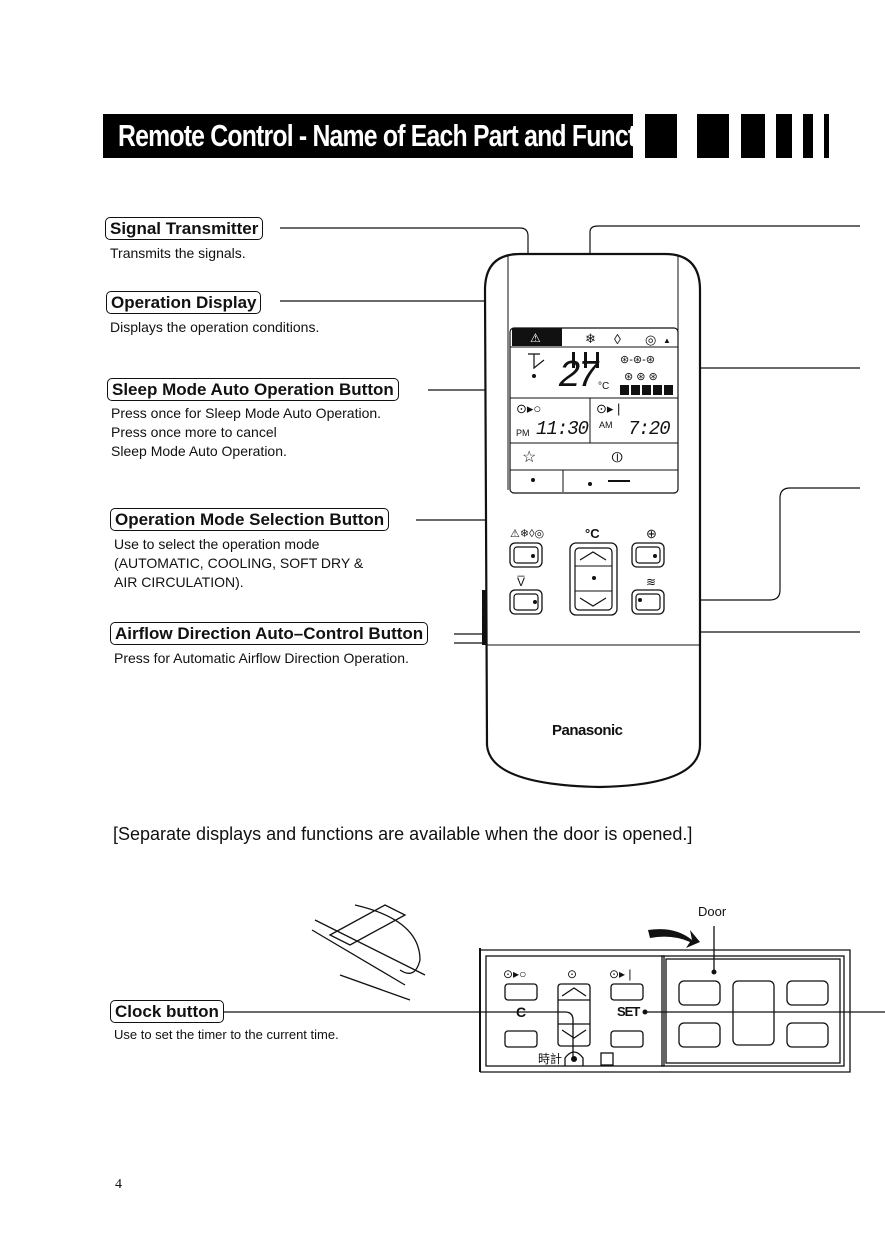 The width and height of the screenshot is (885, 1254). What do you see at coordinates (550, 1059) in the screenshot?
I see `clock-jp-label: 時計` at bounding box center [550, 1059].